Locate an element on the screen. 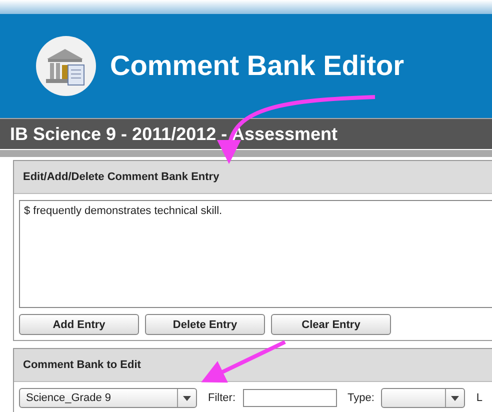  panel-title: Edit/Add/Delete Comment Bank Entry is located at coordinates (121, 177).